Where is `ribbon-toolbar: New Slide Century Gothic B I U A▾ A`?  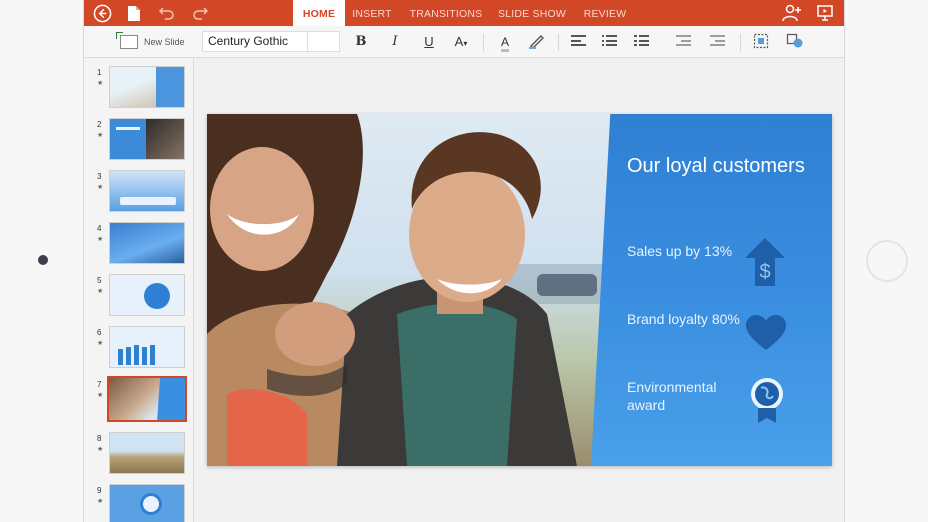 ribbon-toolbar: New Slide Century Gothic B I U A▾ A is located at coordinates (464, 42).